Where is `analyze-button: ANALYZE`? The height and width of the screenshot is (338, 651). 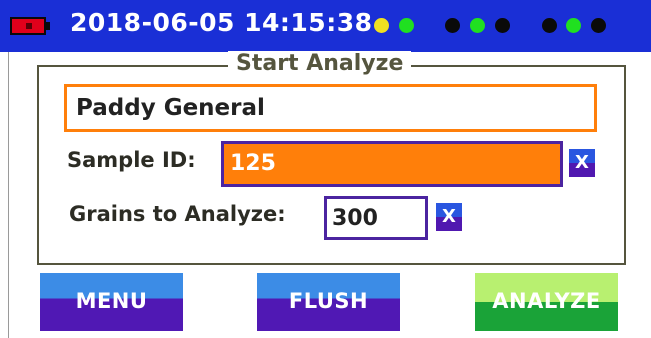 analyze-button: ANALYZE is located at coordinates (546, 302).